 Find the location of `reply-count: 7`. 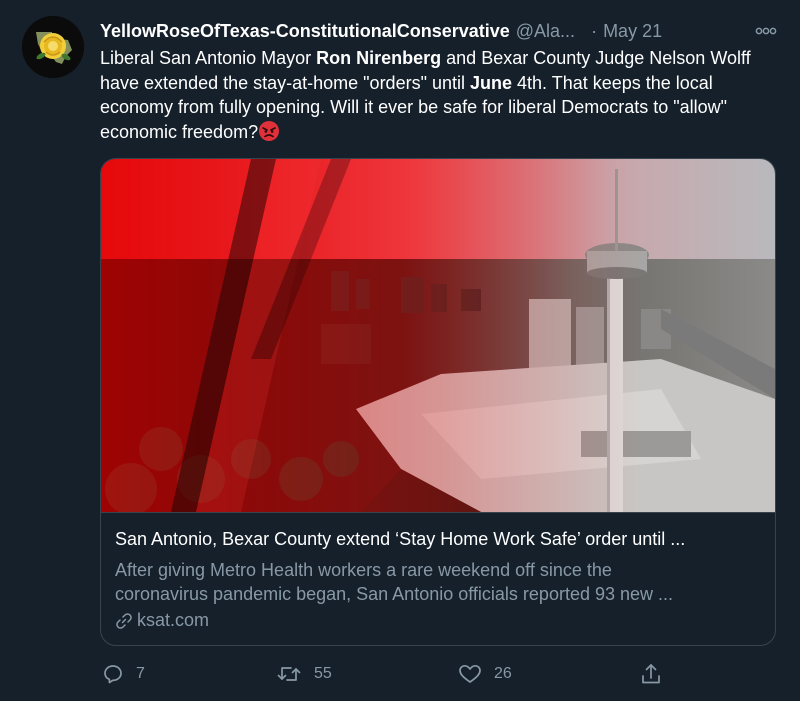

reply-count: 7 is located at coordinates (140, 673).